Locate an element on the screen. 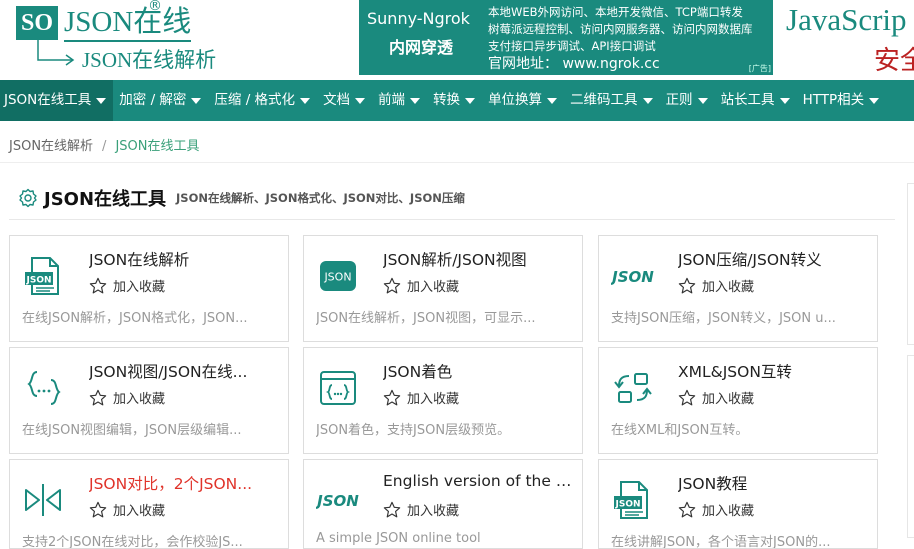 The height and width of the screenshot is (549, 914). ad-label: [广告] is located at coordinates (759, 68).